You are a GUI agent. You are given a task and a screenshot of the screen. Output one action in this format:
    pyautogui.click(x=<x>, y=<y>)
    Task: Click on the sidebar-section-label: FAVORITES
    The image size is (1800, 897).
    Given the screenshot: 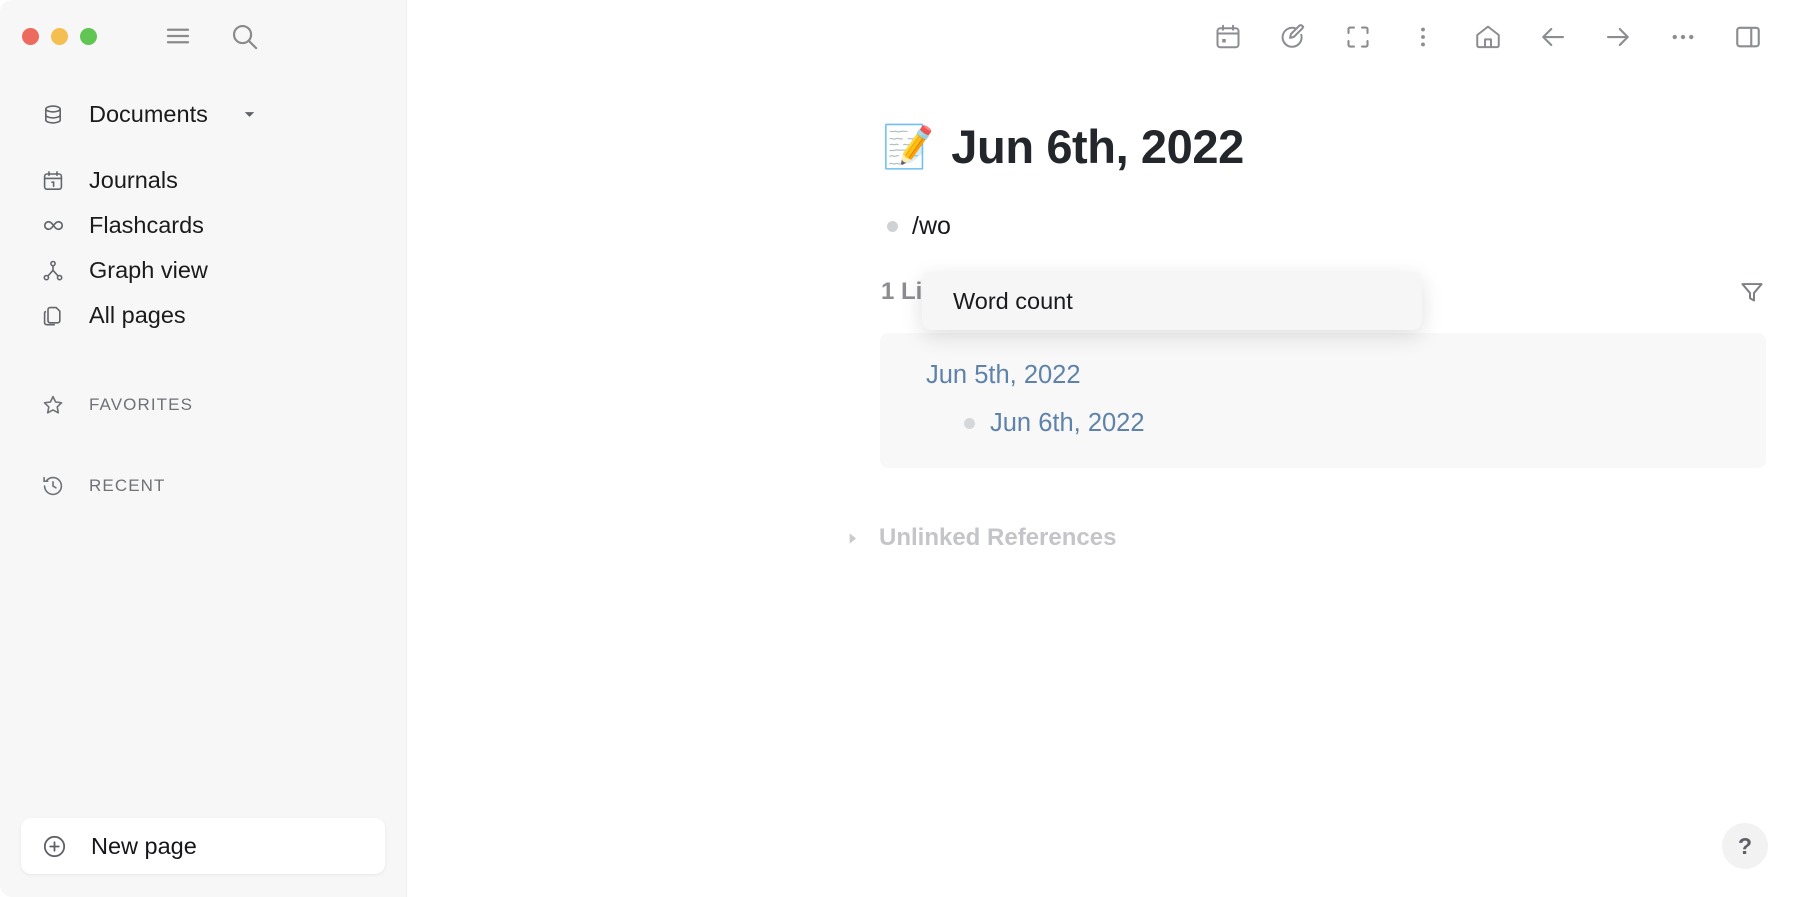 What is the action you would take?
    pyautogui.click(x=141, y=404)
    